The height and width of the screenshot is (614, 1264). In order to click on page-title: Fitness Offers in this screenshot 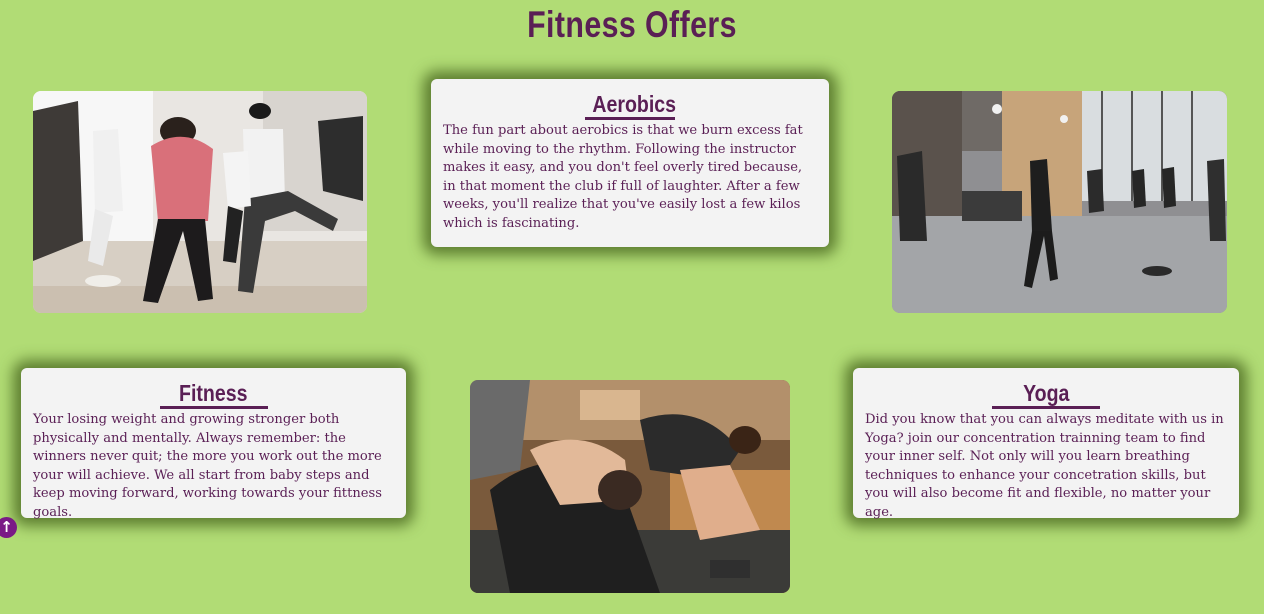, I will do `click(632, 24)`.